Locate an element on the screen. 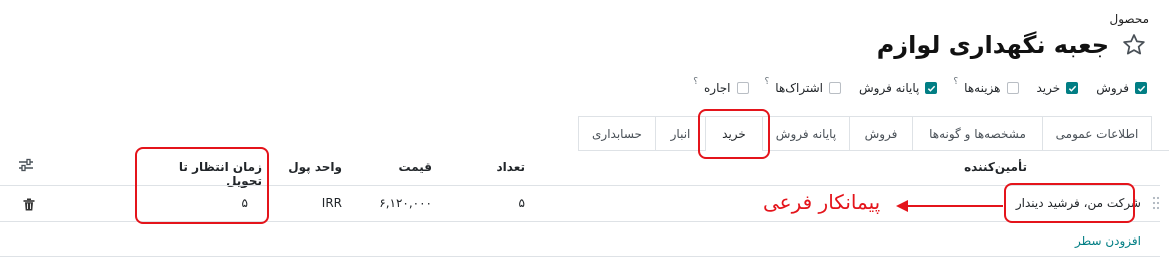  product-title: جعبه نگهداری لوازم is located at coordinates (993, 45).